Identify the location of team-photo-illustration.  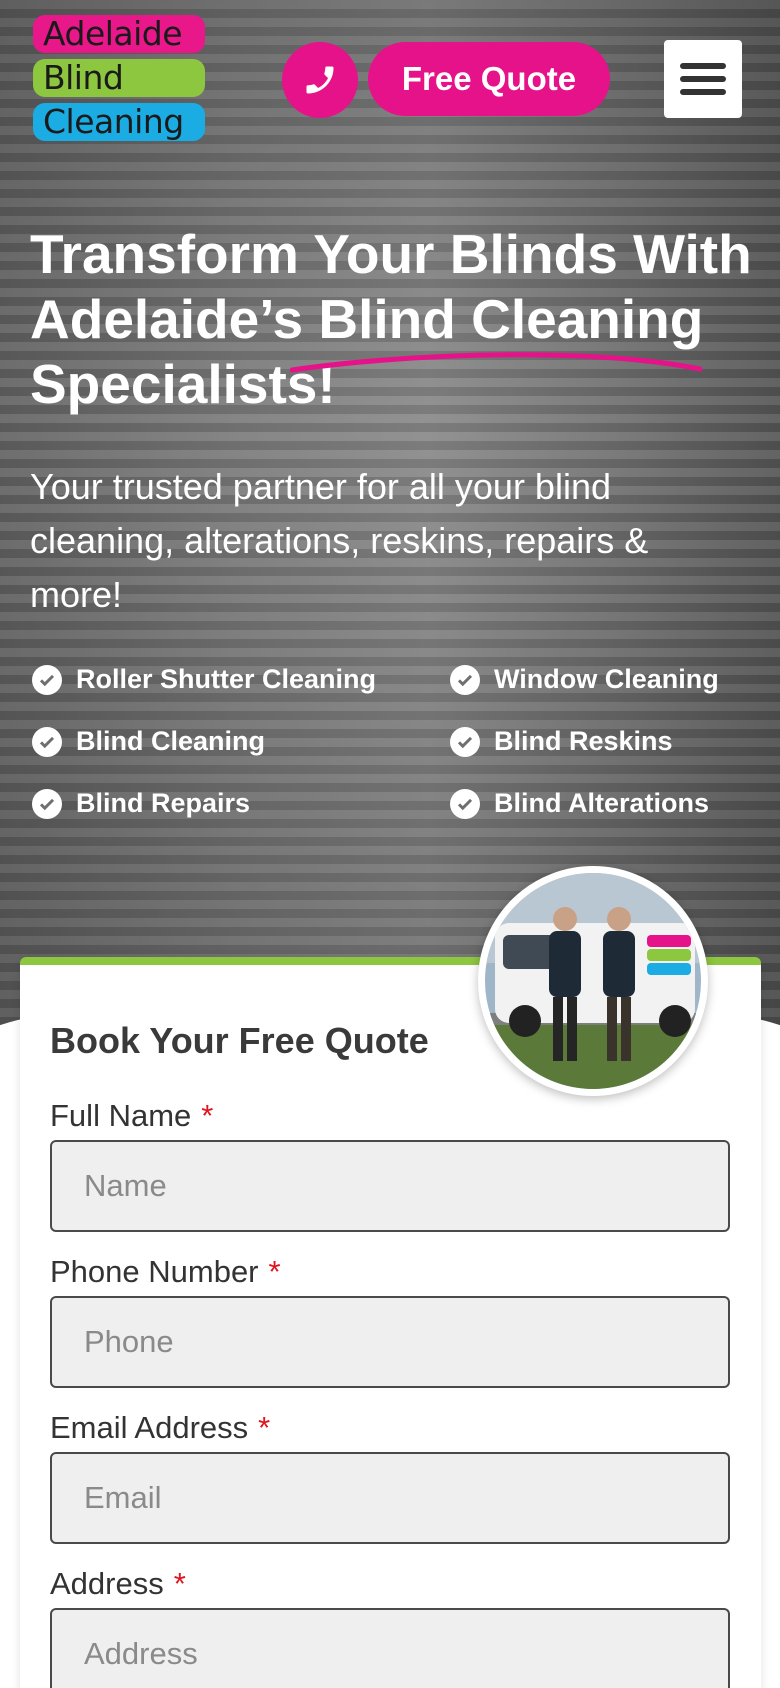
(593, 981).